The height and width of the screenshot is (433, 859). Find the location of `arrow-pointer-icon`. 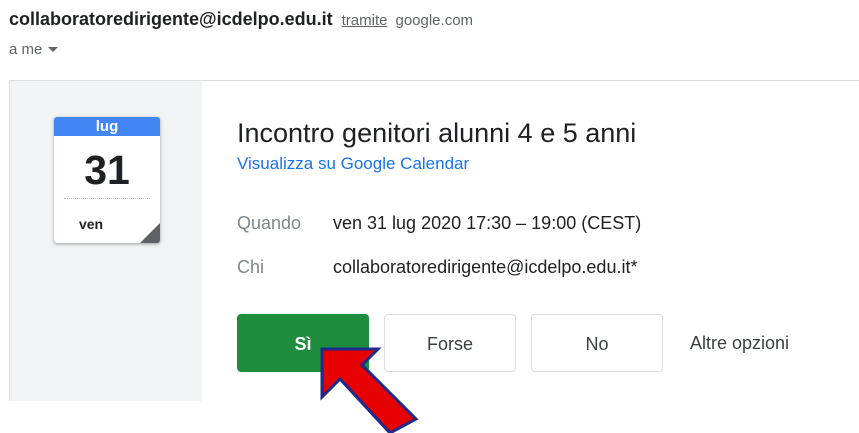

arrow-pointer-icon is located at coordinates (369, 390).